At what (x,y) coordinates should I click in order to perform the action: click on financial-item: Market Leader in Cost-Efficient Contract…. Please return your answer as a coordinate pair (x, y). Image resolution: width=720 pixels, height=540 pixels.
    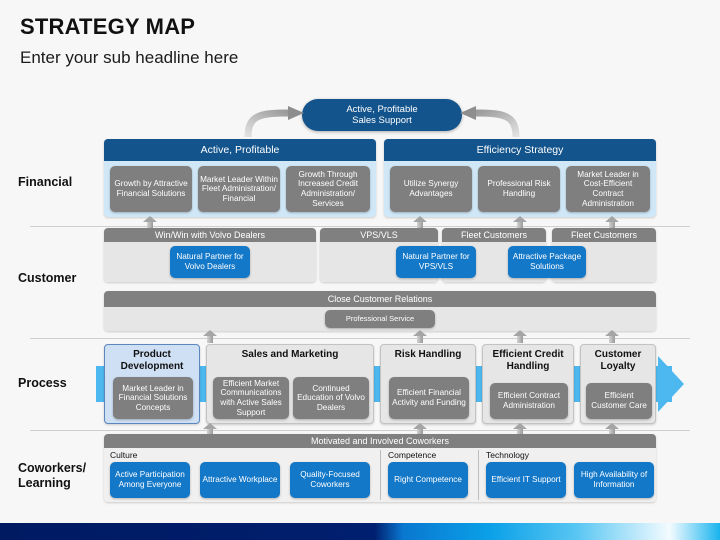
    Looking at the image, I should click on (608, 189).